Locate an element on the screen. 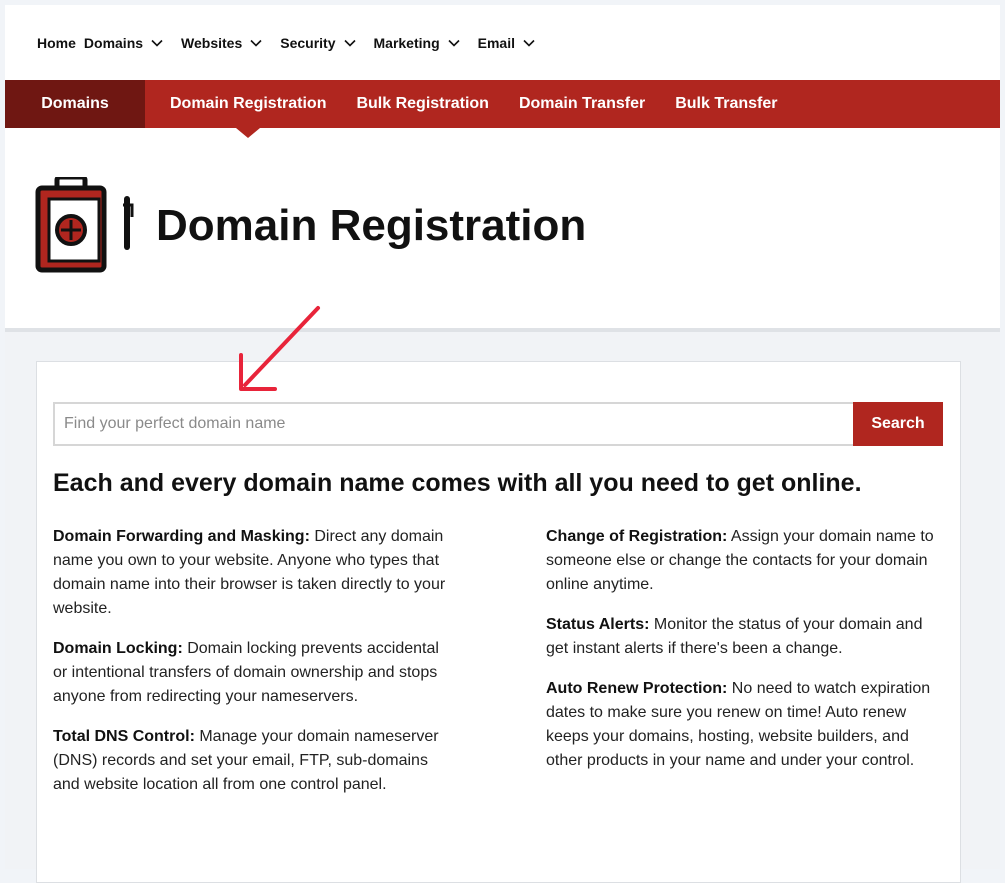 The height and width of the screenshot is (883, 1005). top-nav-label: Websites is located at coordinates (212, 42).